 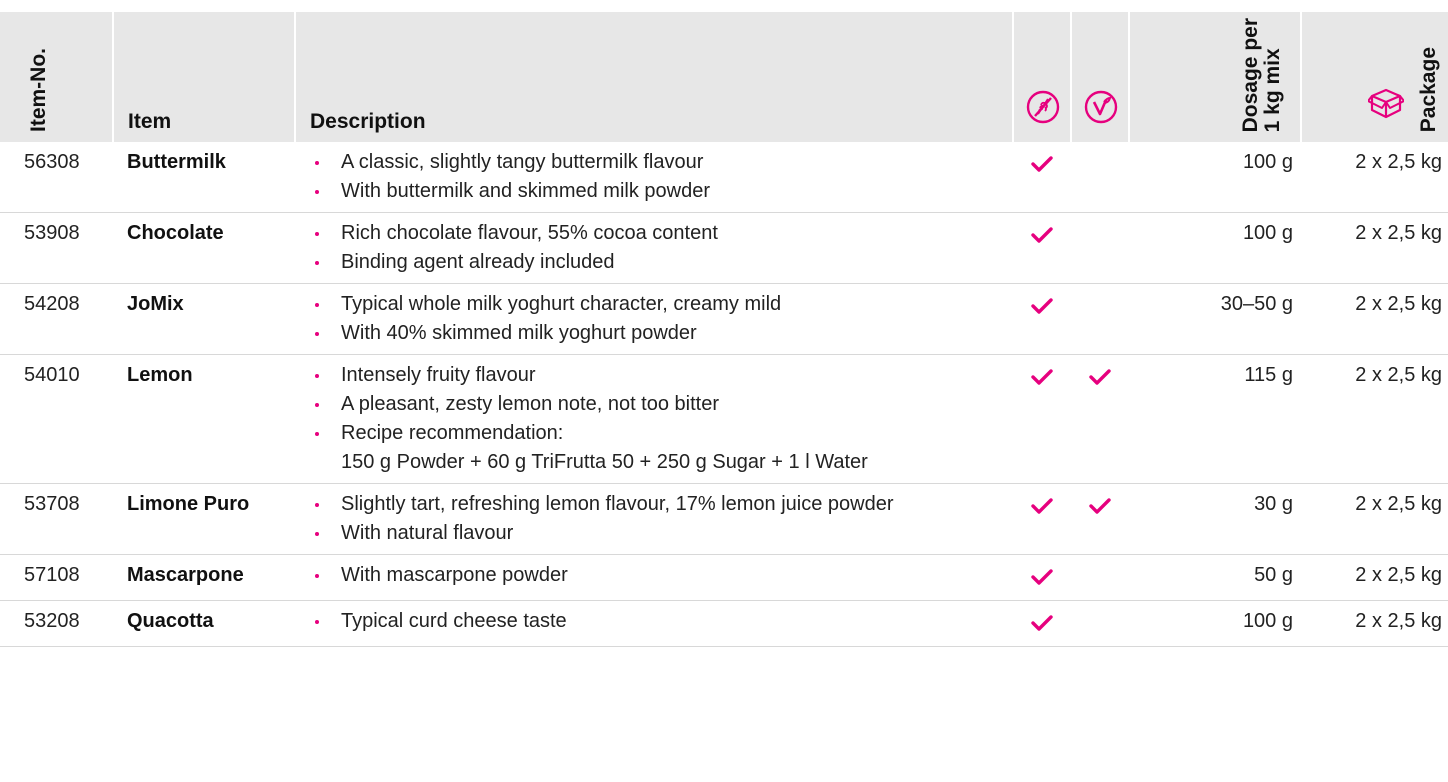 I want to click on dosage-header-line2: 1 kg mix, so click(x=1272, y=89).